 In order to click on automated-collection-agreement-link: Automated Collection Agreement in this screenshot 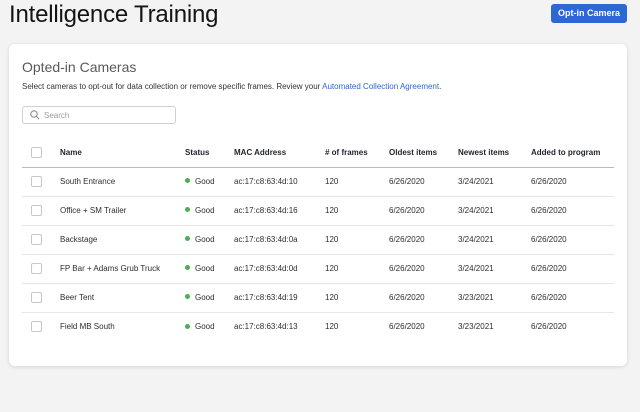, I will do `click(380, 86)`.